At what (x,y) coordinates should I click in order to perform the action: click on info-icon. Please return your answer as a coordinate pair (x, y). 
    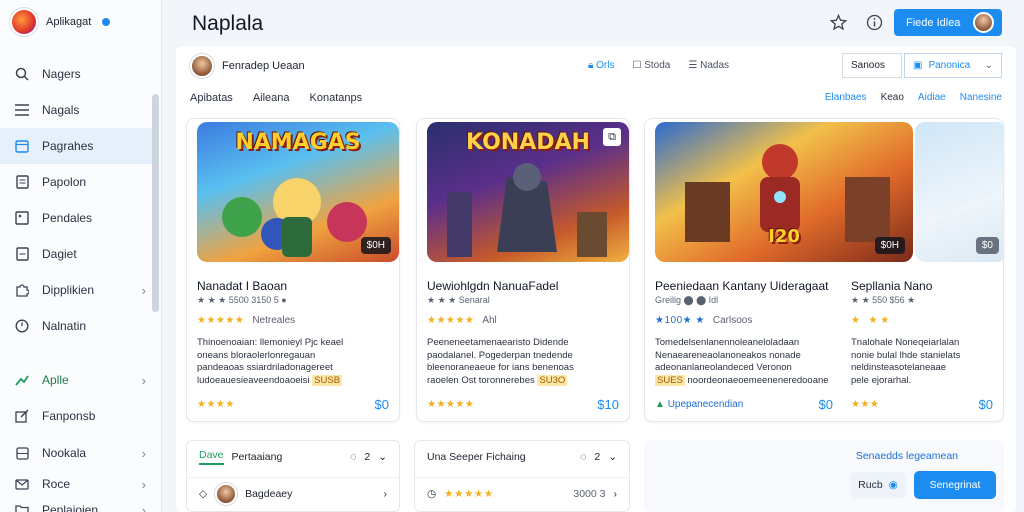
    Looking at the image, I should click on (874, 22).